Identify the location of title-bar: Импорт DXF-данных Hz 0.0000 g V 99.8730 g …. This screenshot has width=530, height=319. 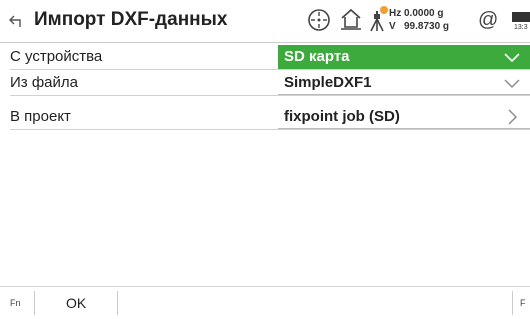
(265, 21).